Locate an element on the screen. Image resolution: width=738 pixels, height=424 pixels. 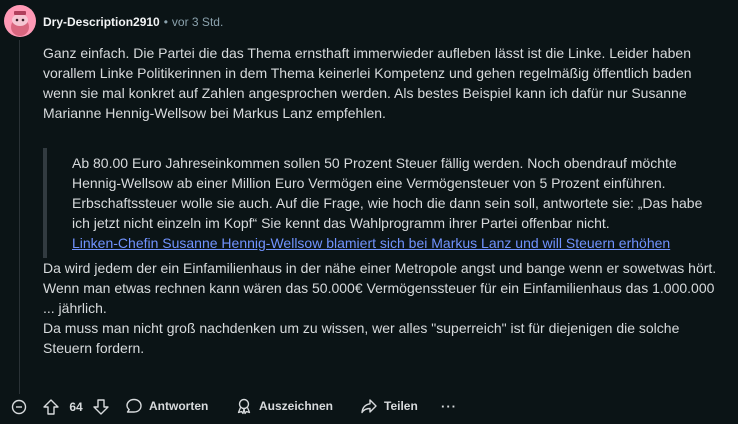
award-button: Auszeichnen is located at coordinates (284, 406).